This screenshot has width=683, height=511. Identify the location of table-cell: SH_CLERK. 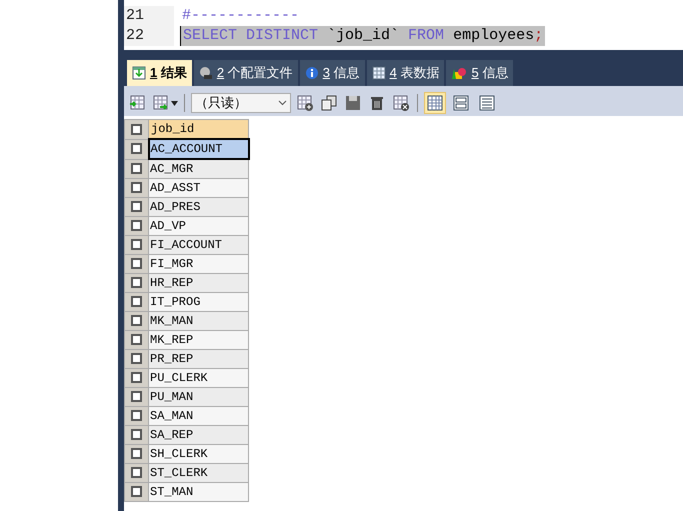
(198, 454).